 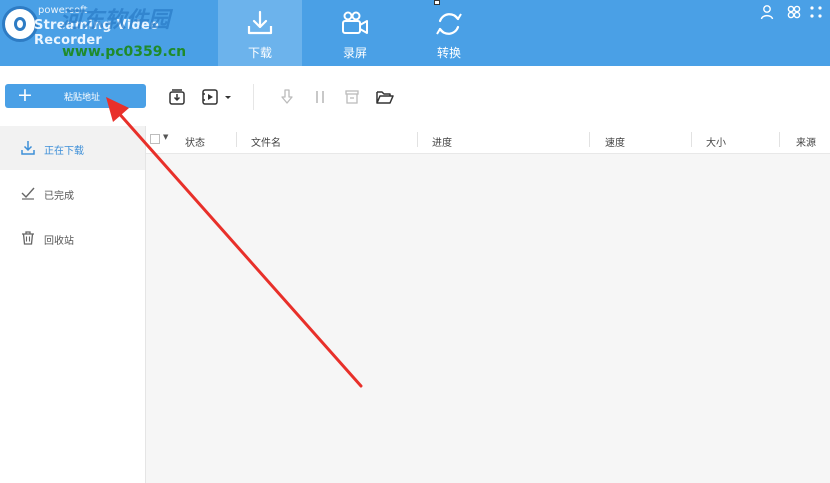 What do you see at coordinates (352, 97) in the screenshot?
I see `delete-icon` at bounding box center [352, 97].